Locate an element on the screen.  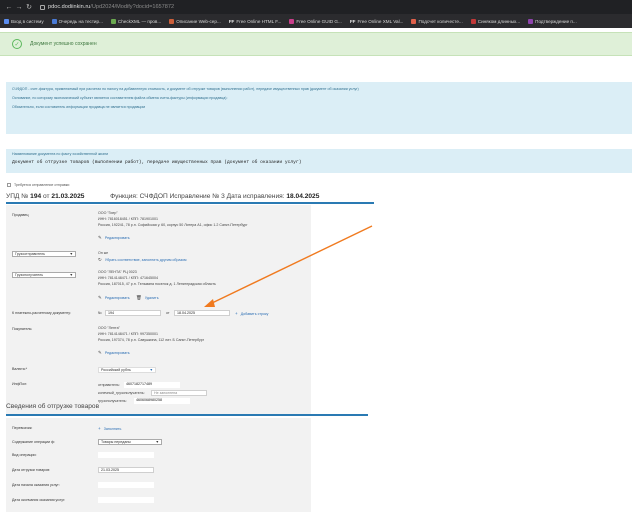
payment-date-input: 18.04.2025 is located at coordinates (202, 313).